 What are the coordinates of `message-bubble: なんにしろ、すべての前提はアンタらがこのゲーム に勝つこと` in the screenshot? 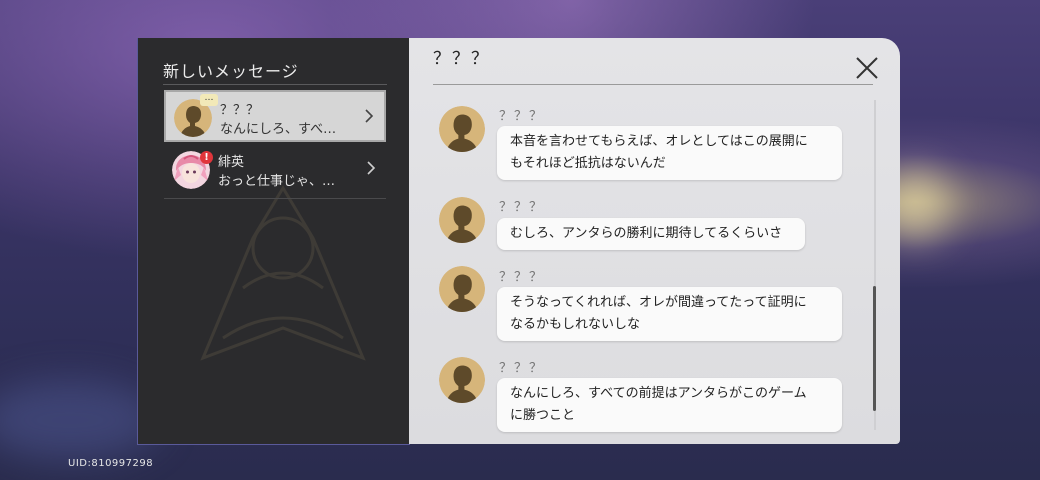 It's located at (669, 405).